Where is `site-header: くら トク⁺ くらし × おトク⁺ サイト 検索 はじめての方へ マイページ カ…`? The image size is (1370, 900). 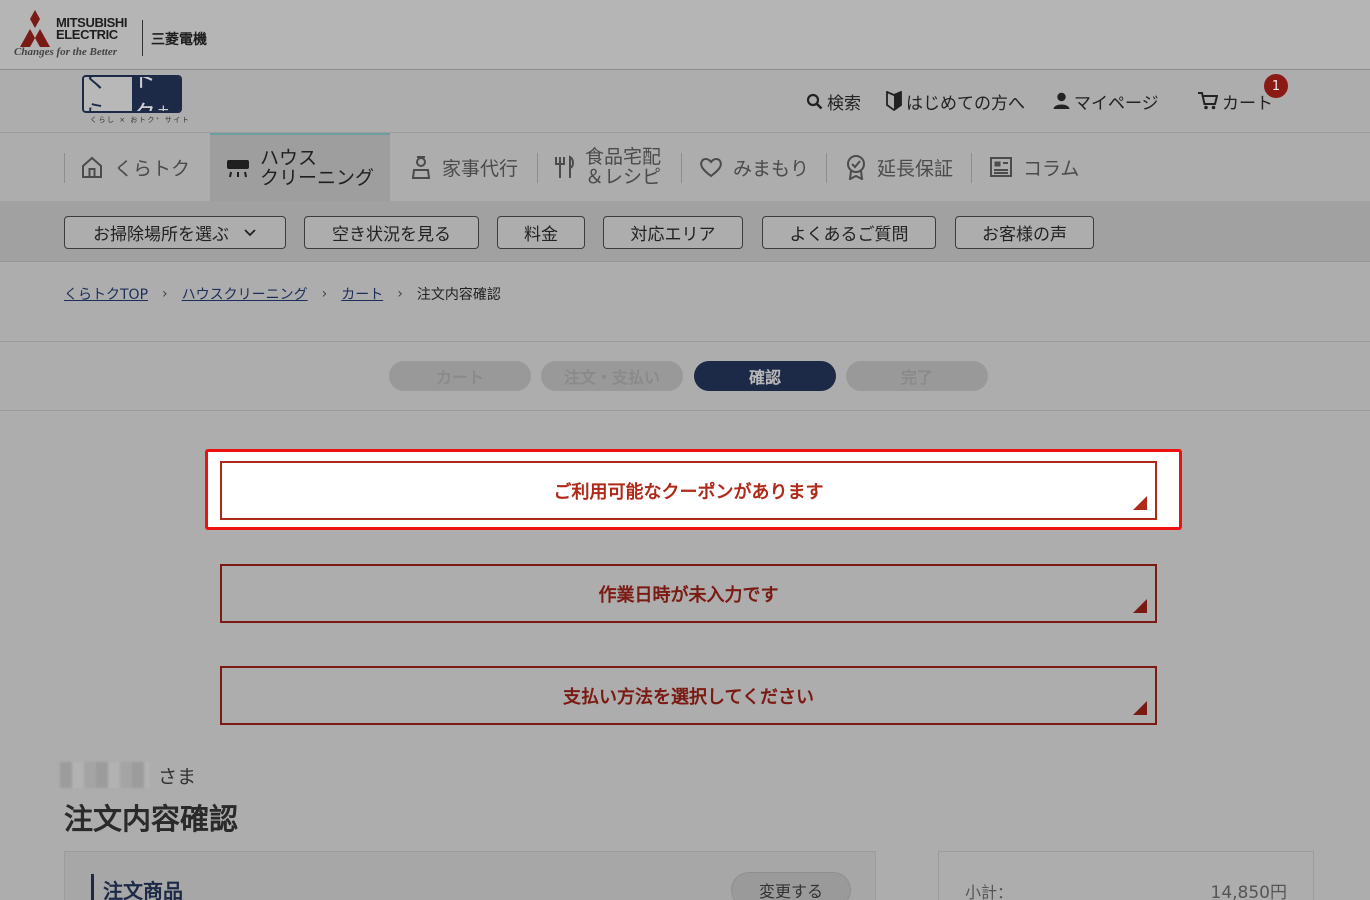 site-header: くら トク⁺ くらし × おトク⁺ サイト 検索 はじめての方へ マイページ カ… is located at coordinates (685, 101).